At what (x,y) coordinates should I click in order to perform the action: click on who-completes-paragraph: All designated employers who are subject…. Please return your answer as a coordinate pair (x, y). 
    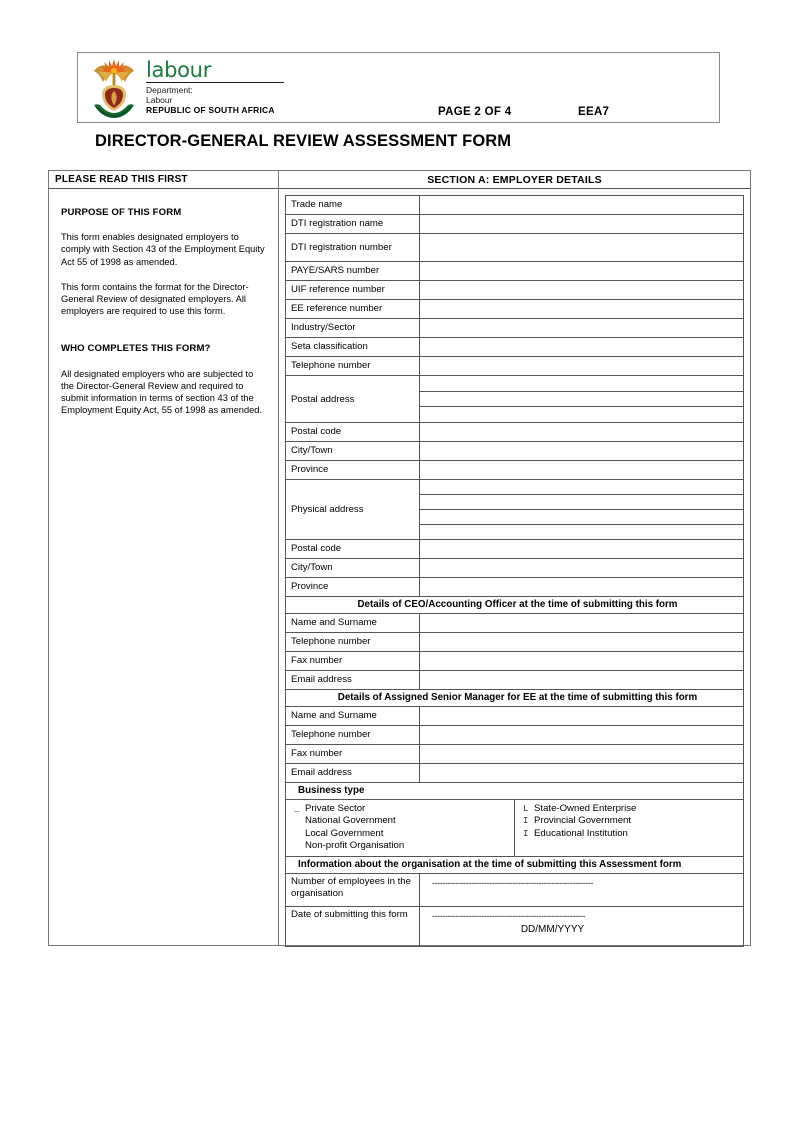
    Looking at the image, I should click on (162, 392).